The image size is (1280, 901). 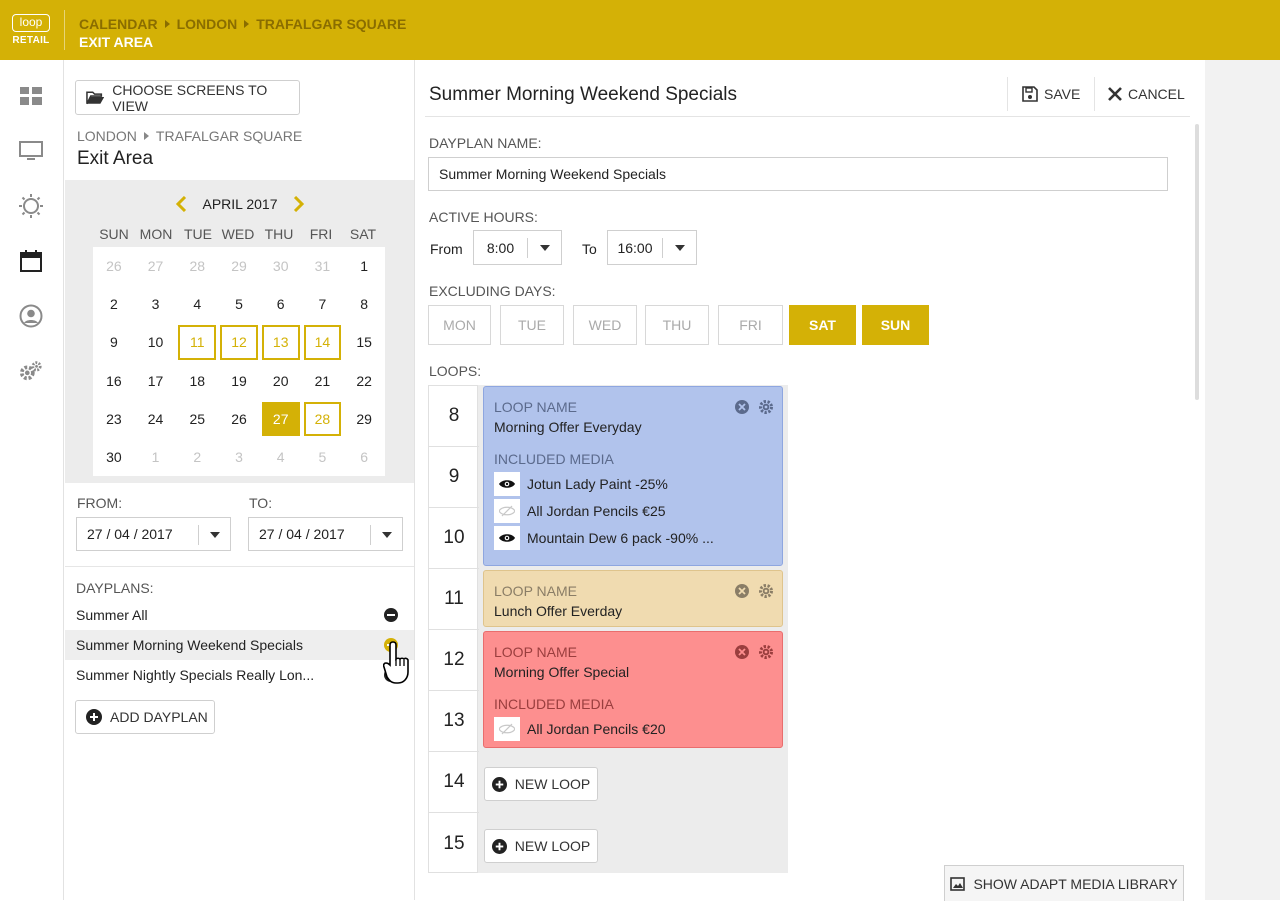 I want to click on calendar-day: 9, so click(x=114, y=342).